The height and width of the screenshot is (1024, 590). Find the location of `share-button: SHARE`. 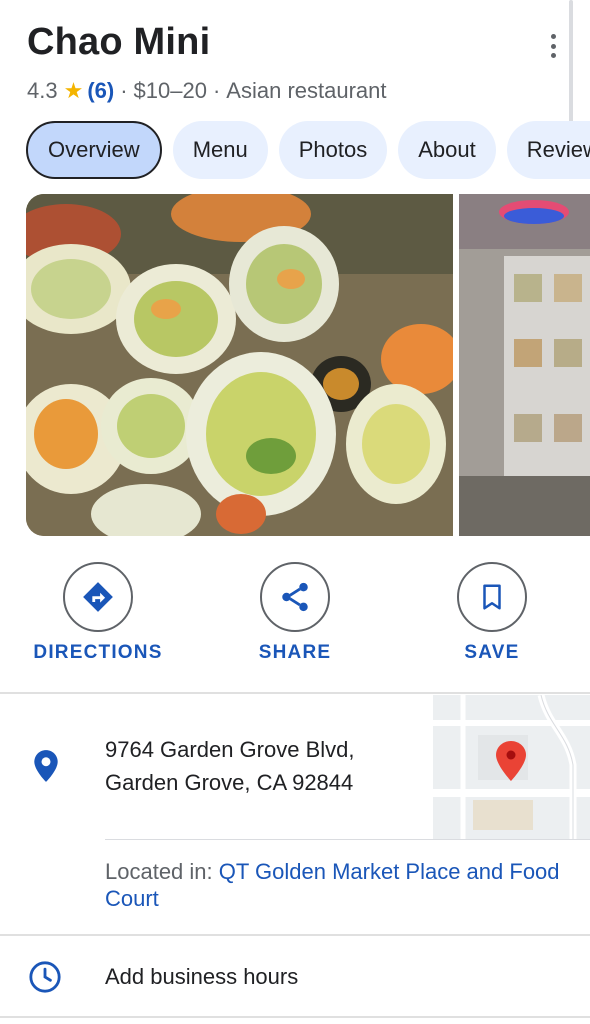

share-button: SHARE is located at coordinates (295, 613).